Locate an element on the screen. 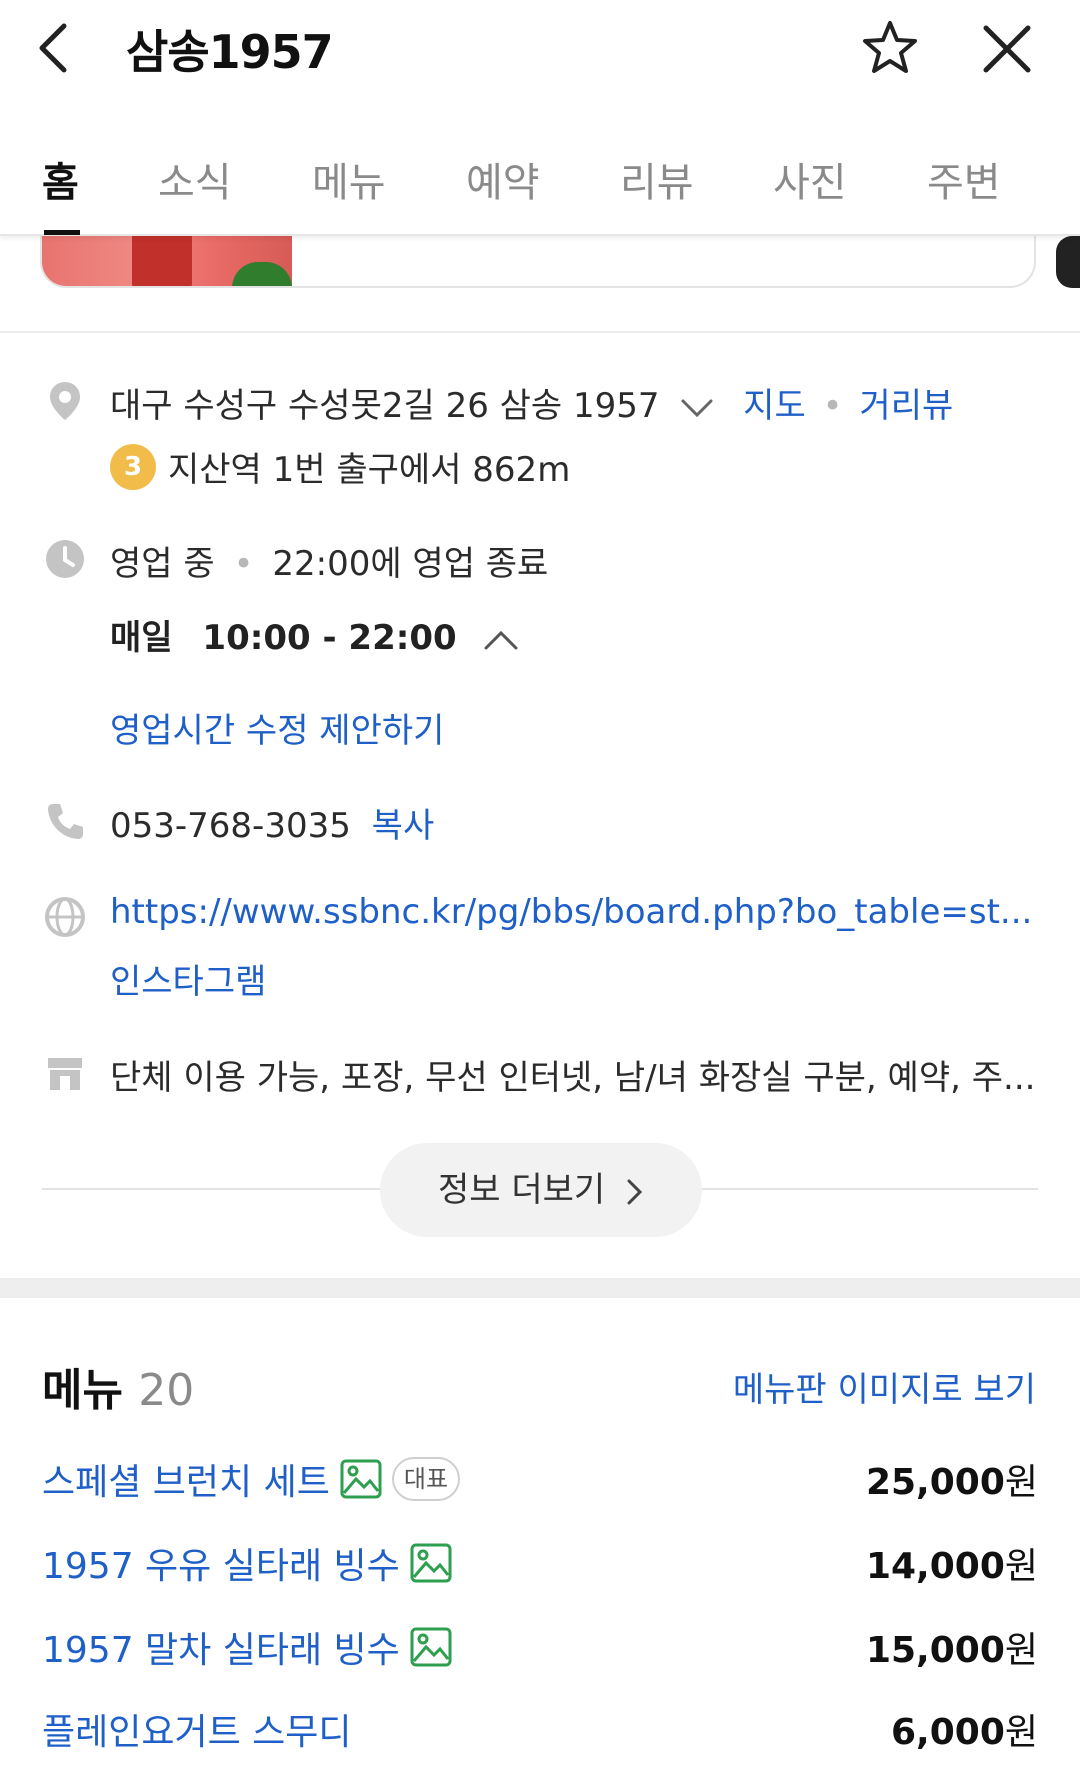 This screenshot has height=1765, width=1080. open-status: 영업 중 is located at coordinates (162, 564).